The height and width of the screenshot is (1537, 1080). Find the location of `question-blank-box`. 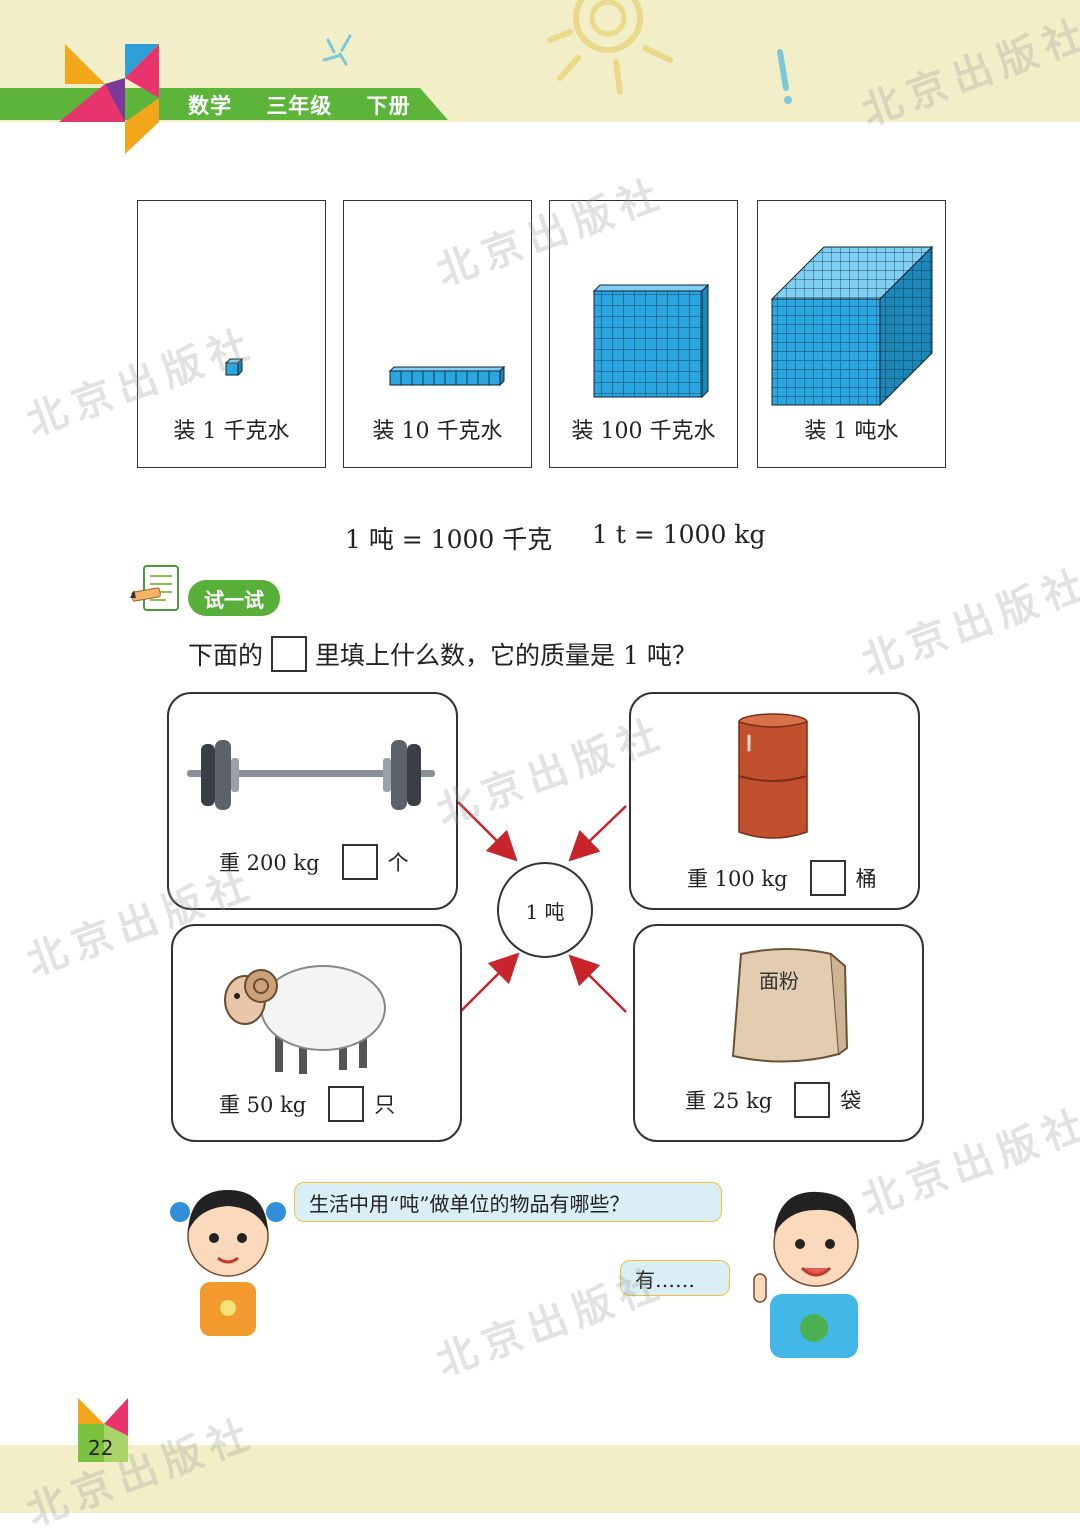

question-blank-box is located at coordinates (289, 654).